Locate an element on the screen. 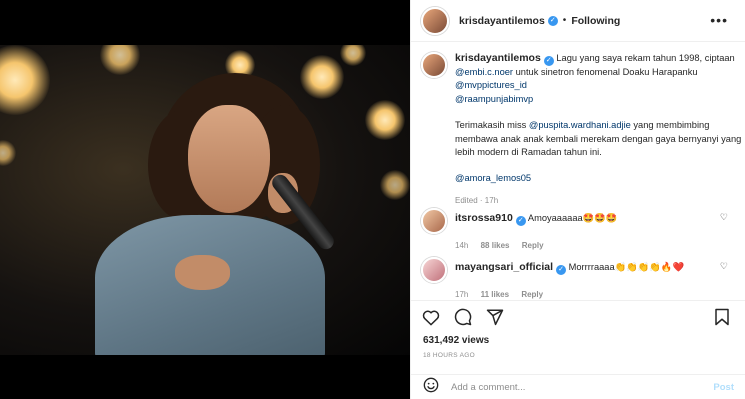  post-time-ago: 18 HOURS AGO is located at coordinates (449, 355).